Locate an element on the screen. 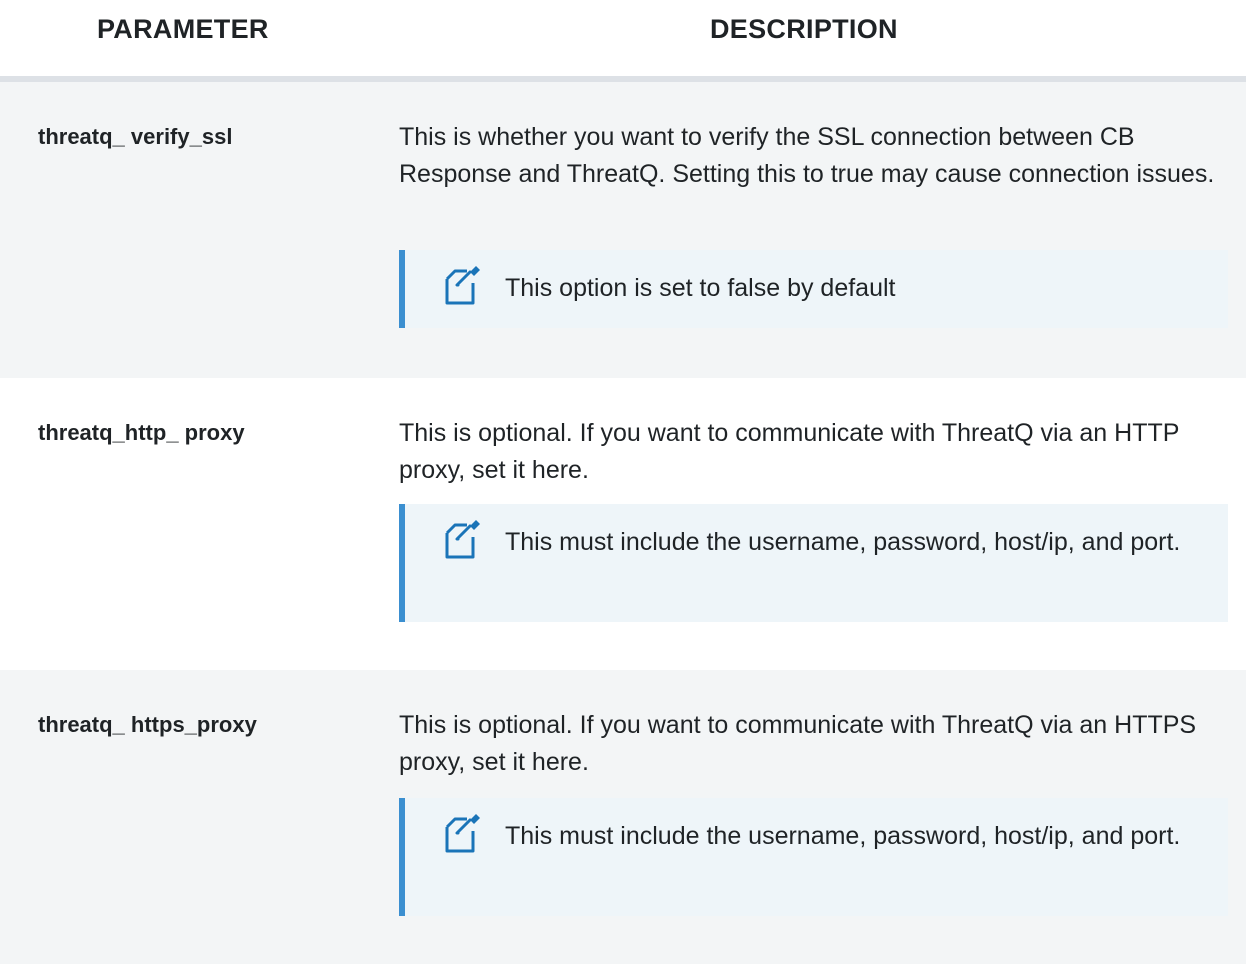 The width and height of the screenshot is (1246, 964). table-header: PARAMETER DESCRIPTION is located at coordinates (623, 41).